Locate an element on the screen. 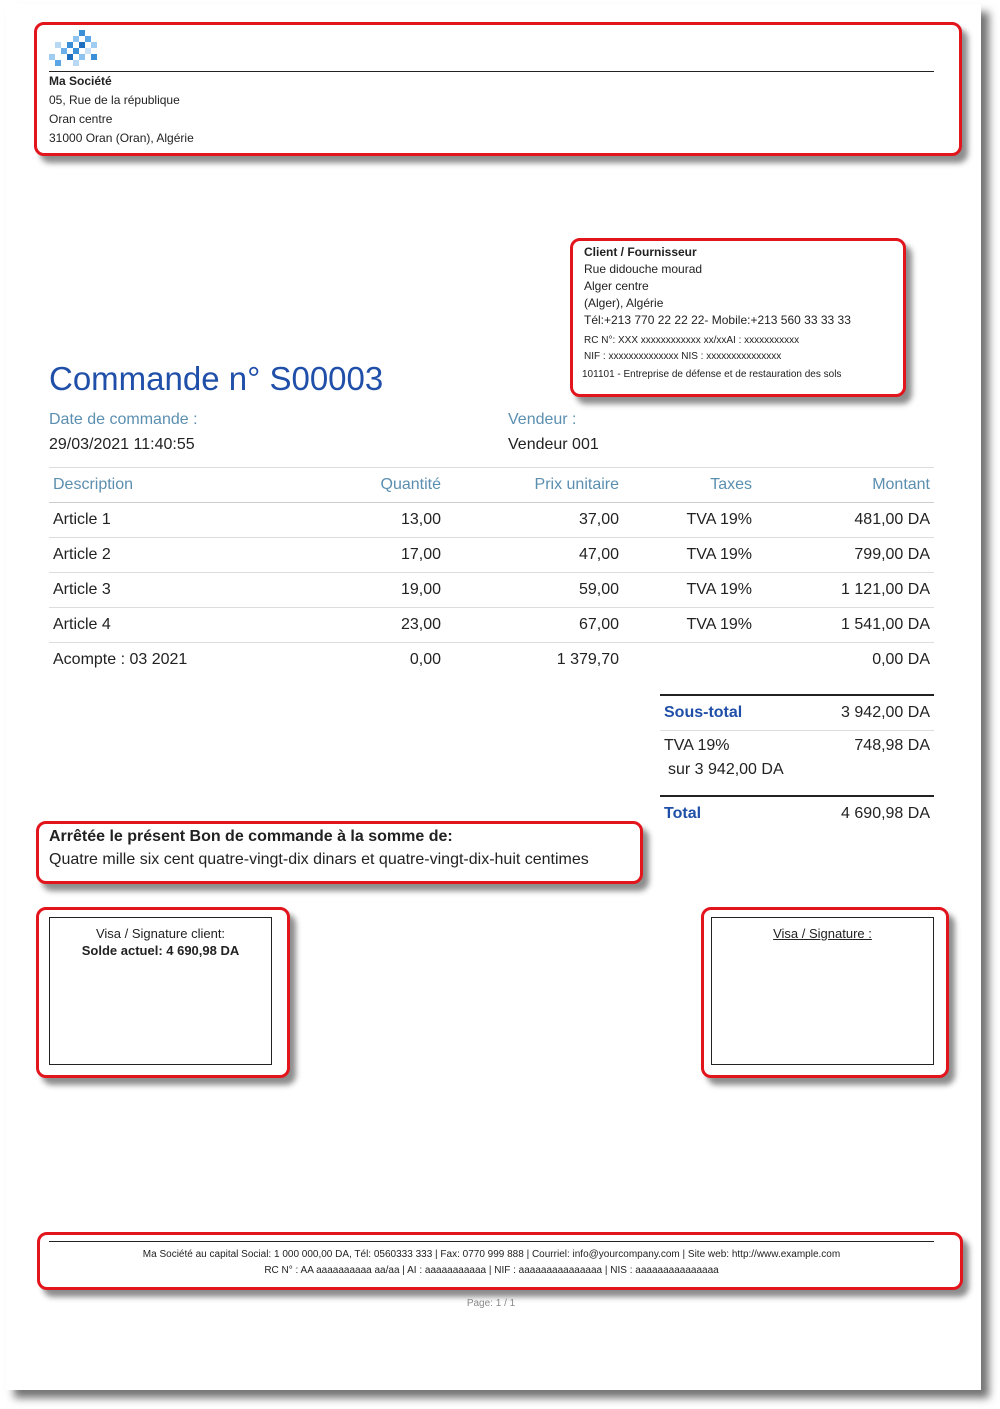  subtotal-value: 3 942,00 DA is located at coordinates (885, 712).